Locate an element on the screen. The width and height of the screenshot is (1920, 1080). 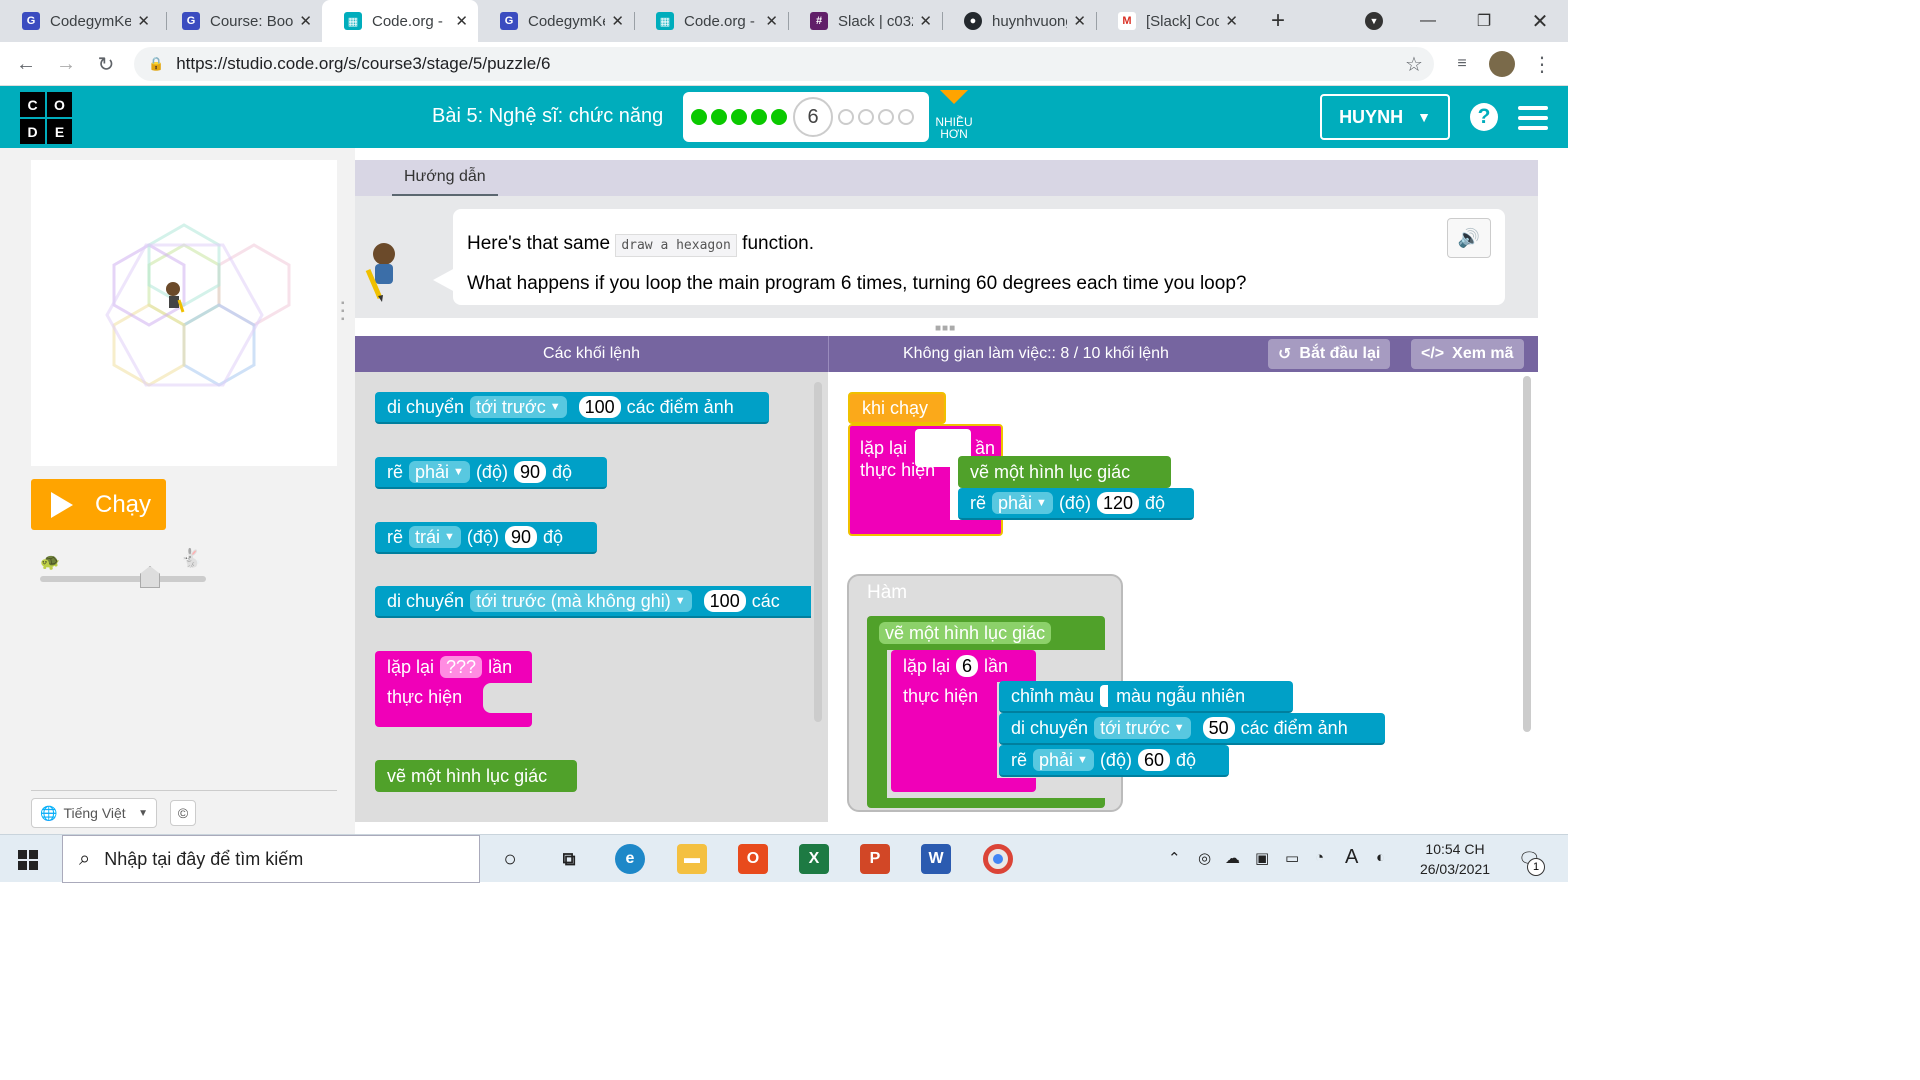
current-level: 6 is located at coordinates (813, 117).